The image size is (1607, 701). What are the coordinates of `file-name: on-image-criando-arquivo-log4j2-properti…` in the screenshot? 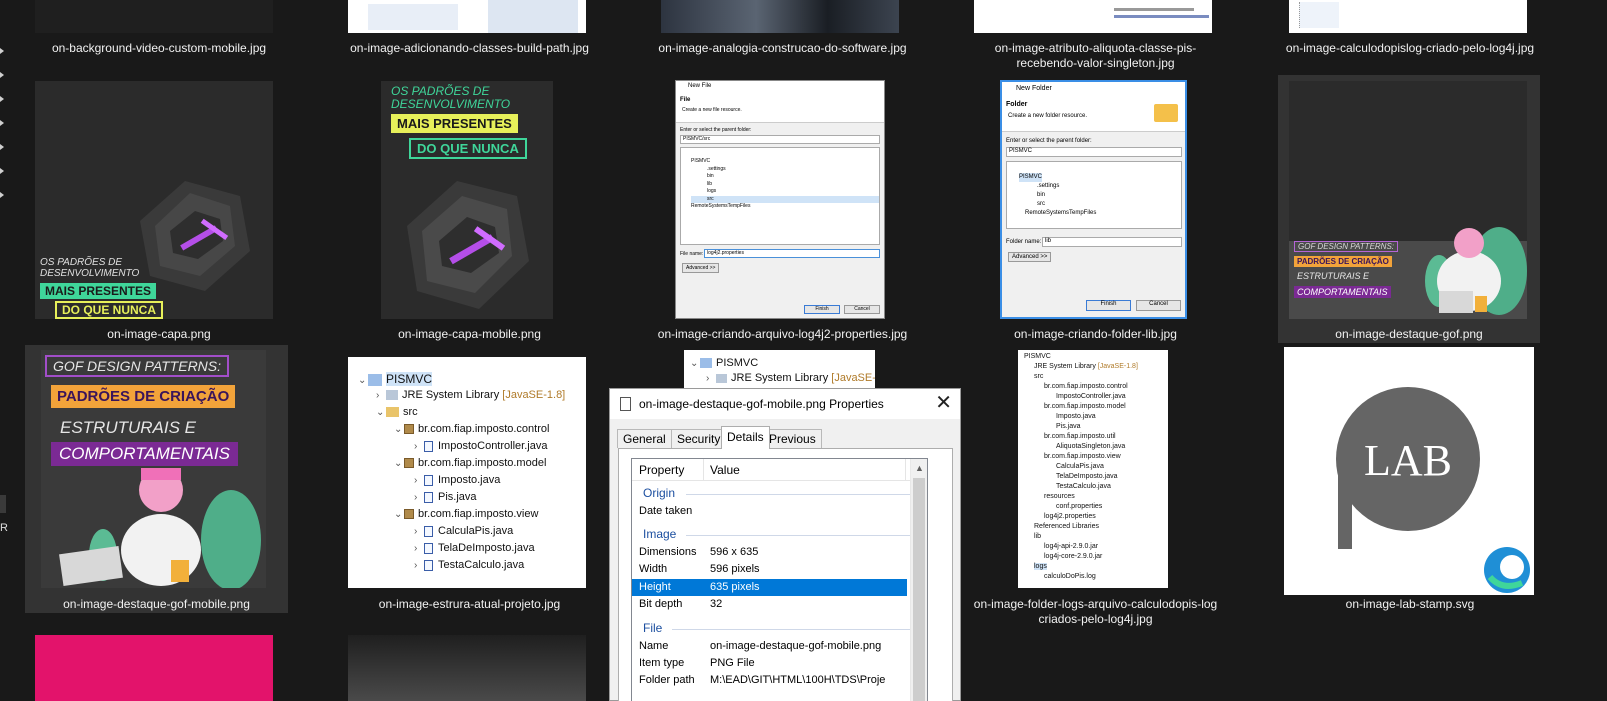 It's located at (782, 334).